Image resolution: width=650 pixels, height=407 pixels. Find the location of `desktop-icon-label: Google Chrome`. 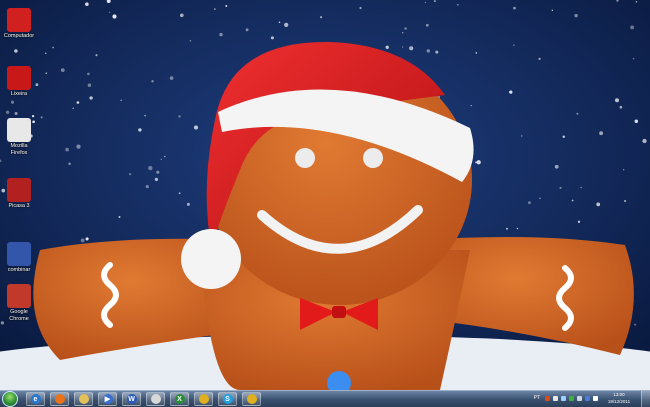

desktop-icon-label: Google Chrome is located at coordinates (19, 315).